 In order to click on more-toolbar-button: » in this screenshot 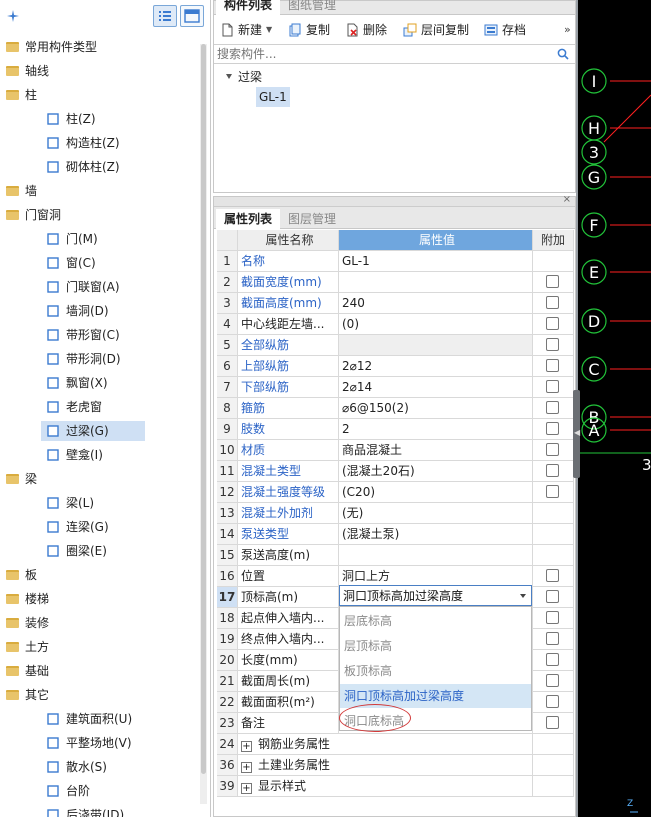, I will do `click(567, 30)`.